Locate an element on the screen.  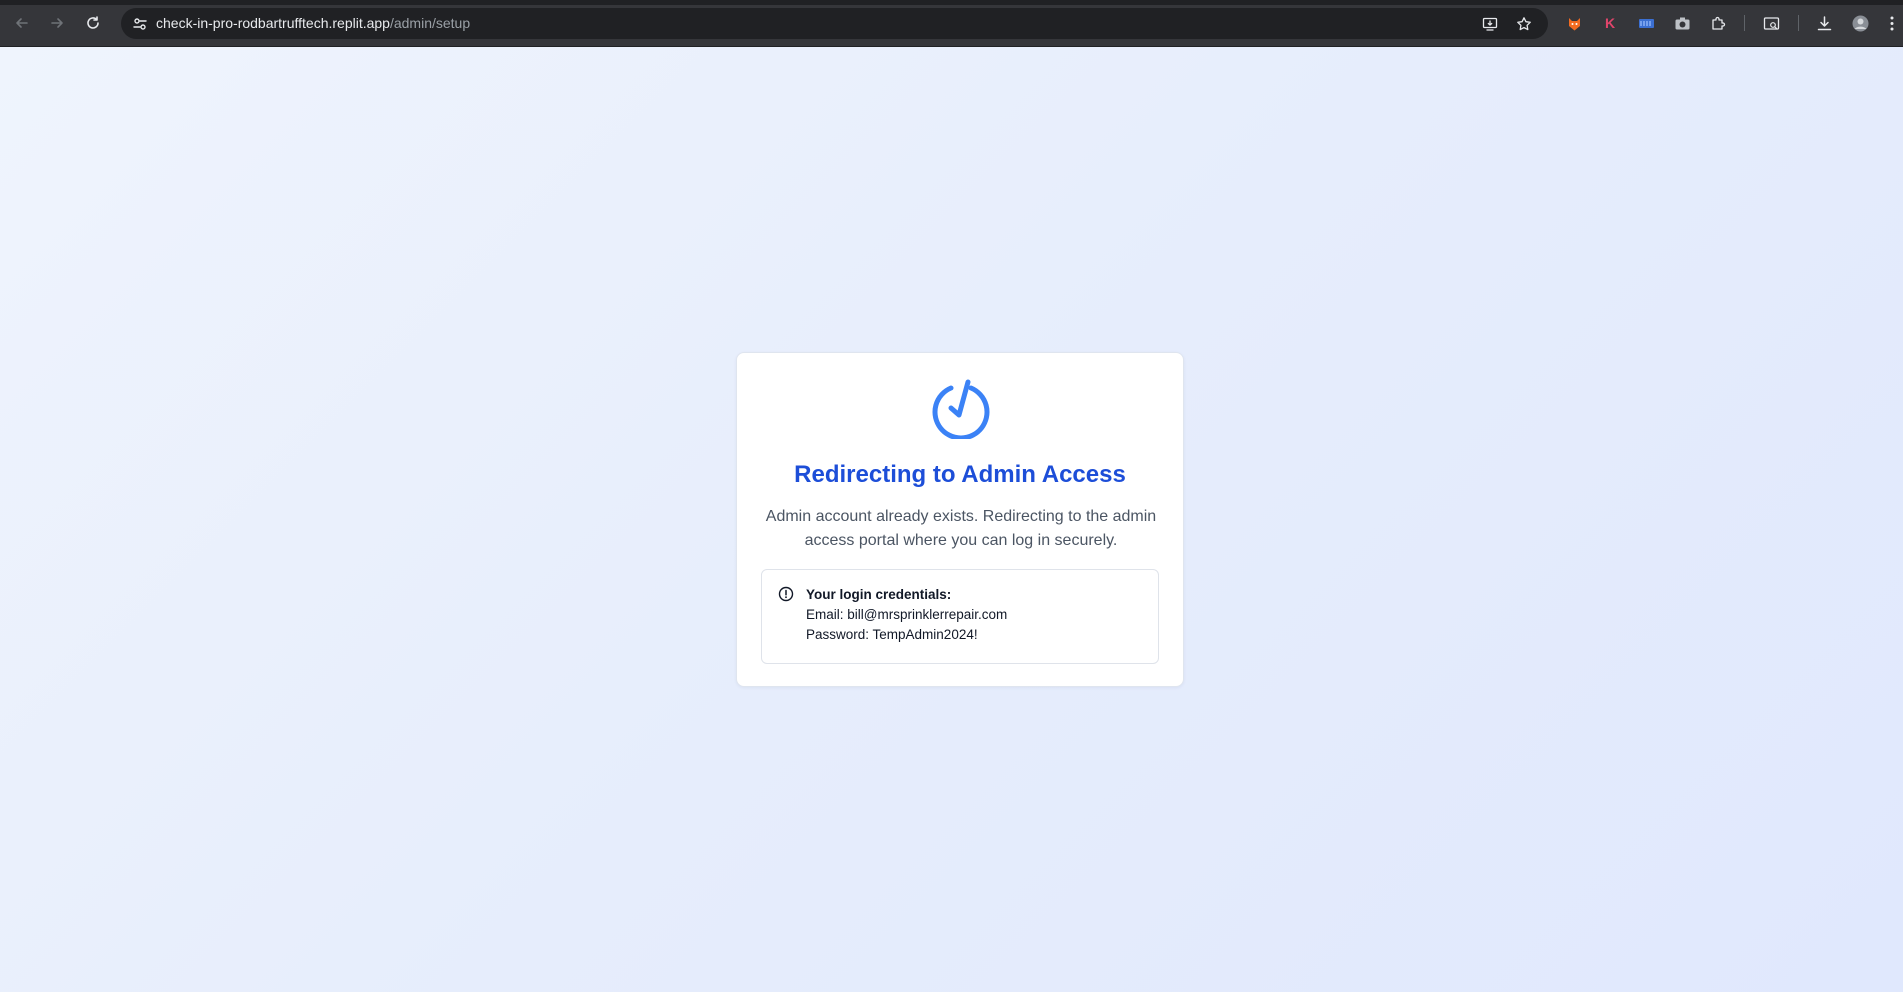
tab-strip-edge is located at coordinates (951, 2).